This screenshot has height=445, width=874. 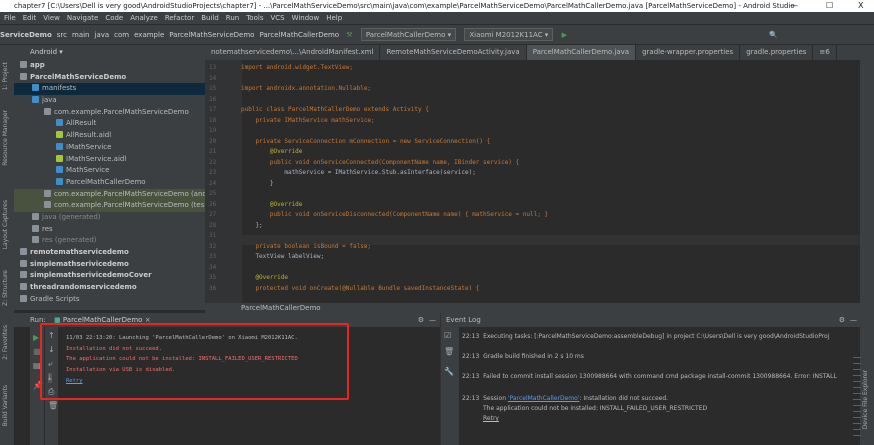 I want to click on build-variants-tool-button: Build Variants, so click(x=5, y=405).